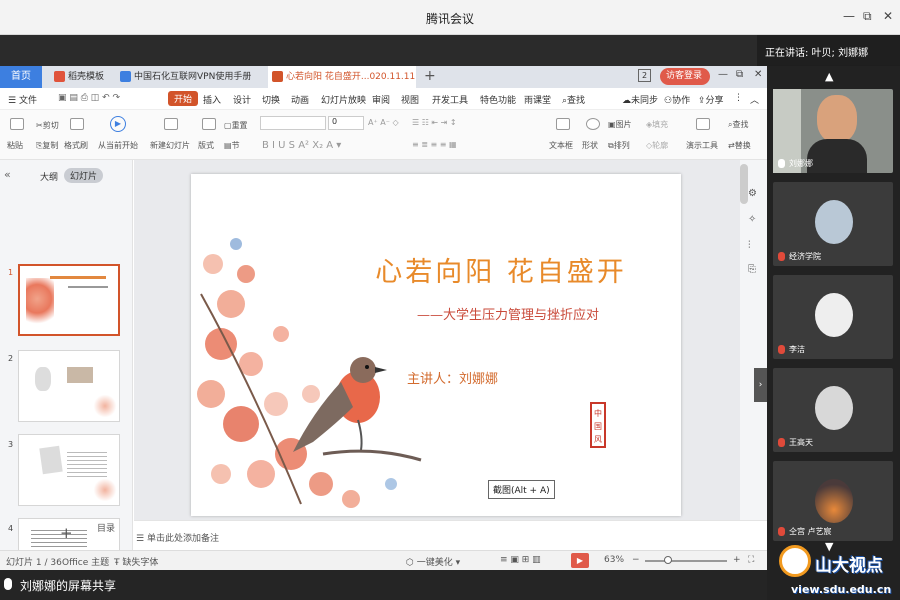 The width and height of the screenshot is (900, 600). Describe the element at coordinates (430, 76) in the screenshot. I see `new-tab-icon: +` at that location.